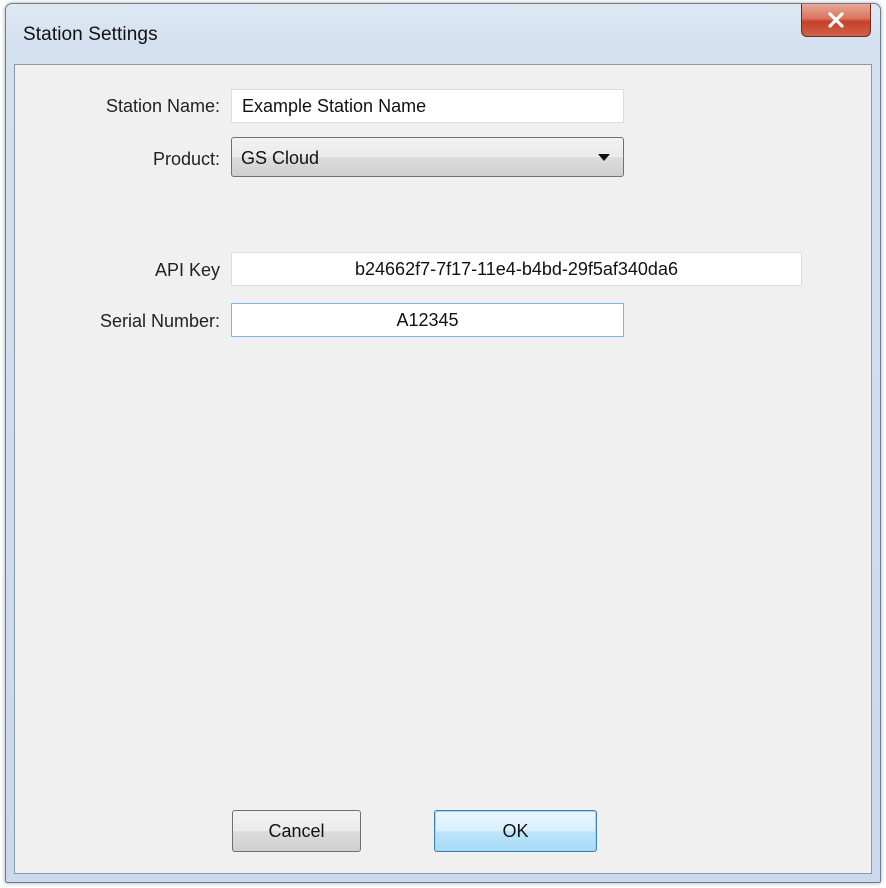  I want to click on close-button, so click(836, 20).